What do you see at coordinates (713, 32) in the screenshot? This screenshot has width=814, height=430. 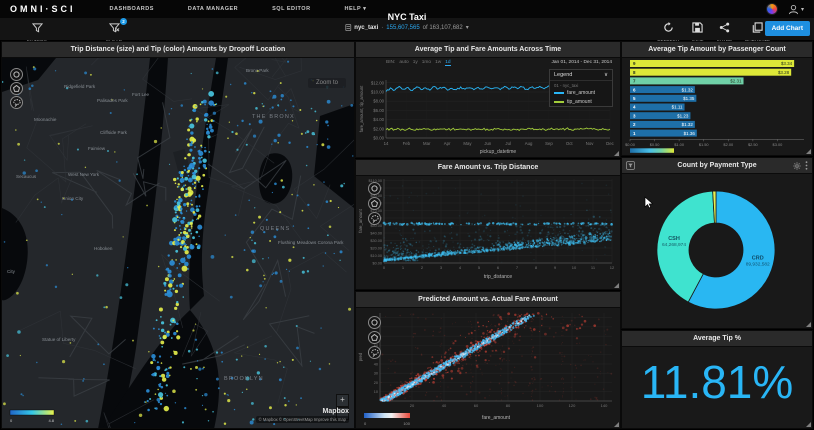 I see `toolbar-actions: REFRESHSAVESHAREDUPLICATE` at bounding box center [713, 32].